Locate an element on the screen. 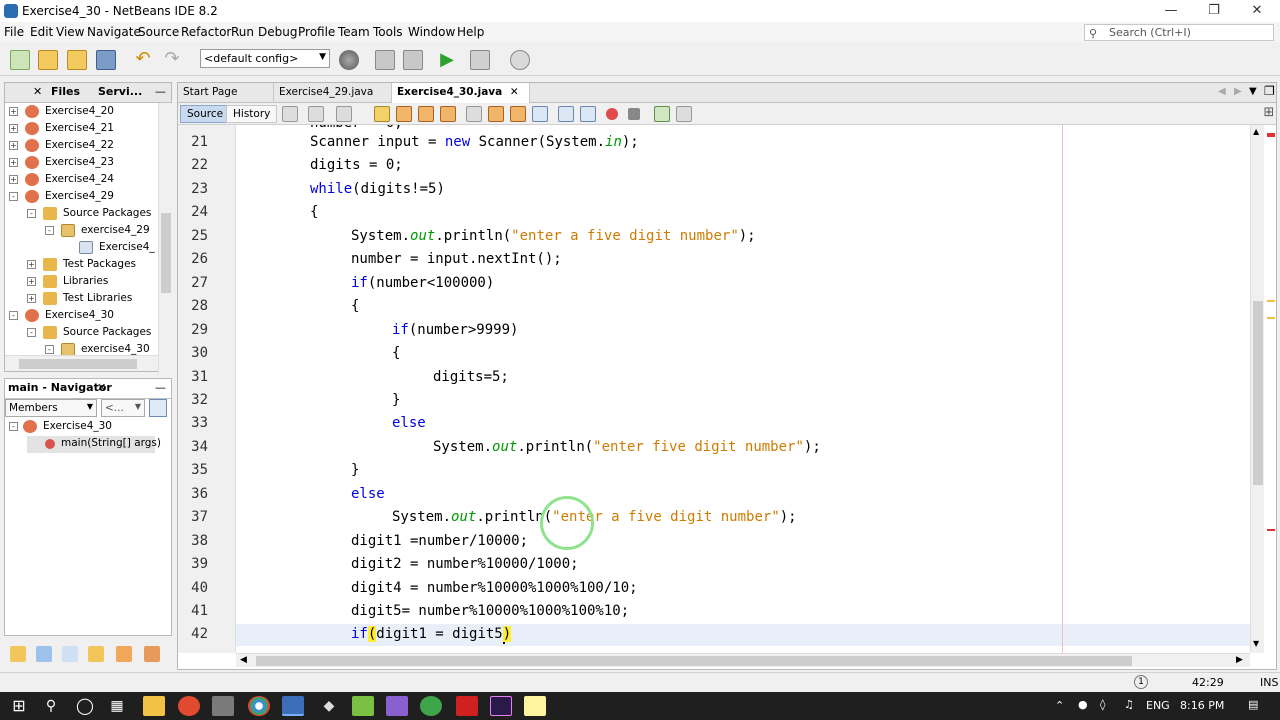 This screenshot has width=1280, height=720. file-explorer-icon is located at coordinates (154, 706).